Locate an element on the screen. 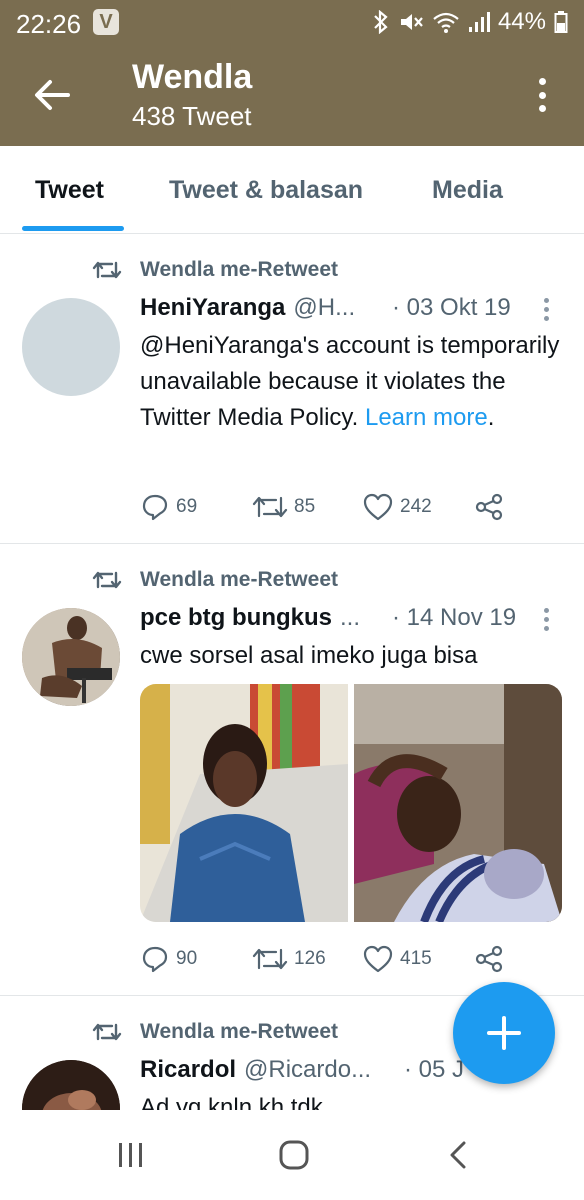 This screenshot has height=1200, width=584. retweet-button: 85 is located at coordinates (283, 507).